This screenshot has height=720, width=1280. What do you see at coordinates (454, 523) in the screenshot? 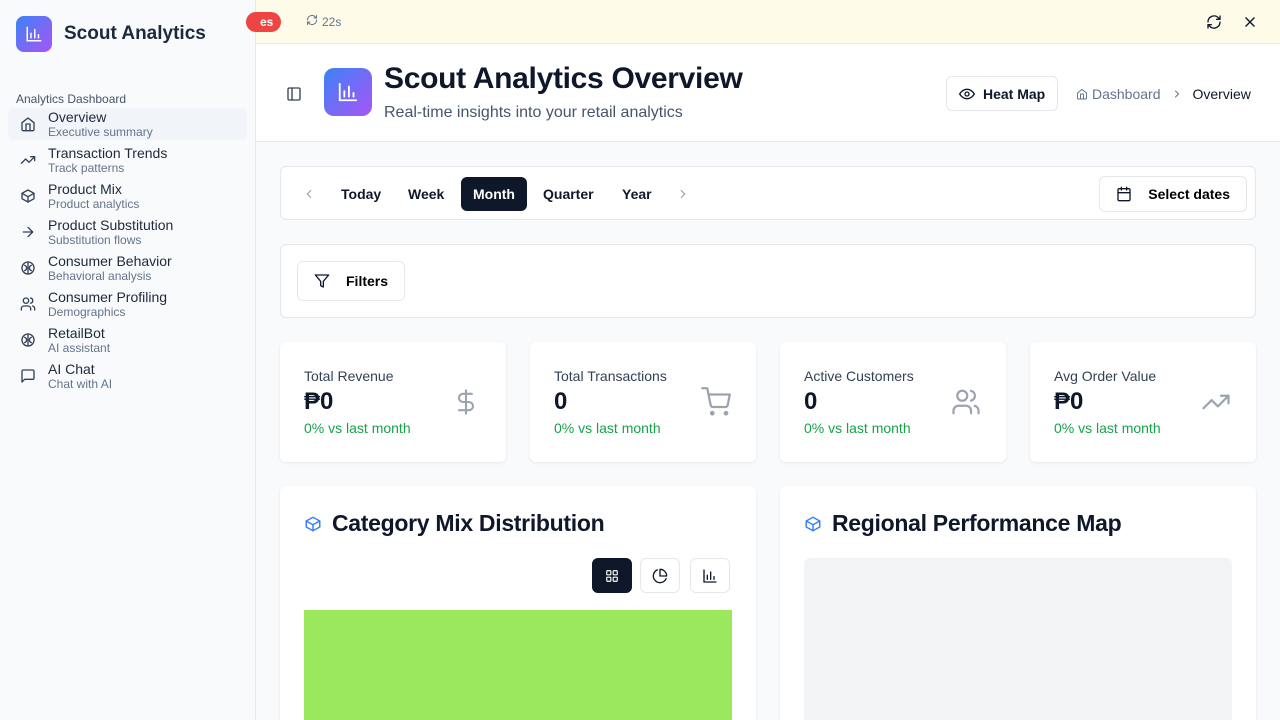
I see `card-header: Category Mix Distribution` at bounding box center [454, 523].